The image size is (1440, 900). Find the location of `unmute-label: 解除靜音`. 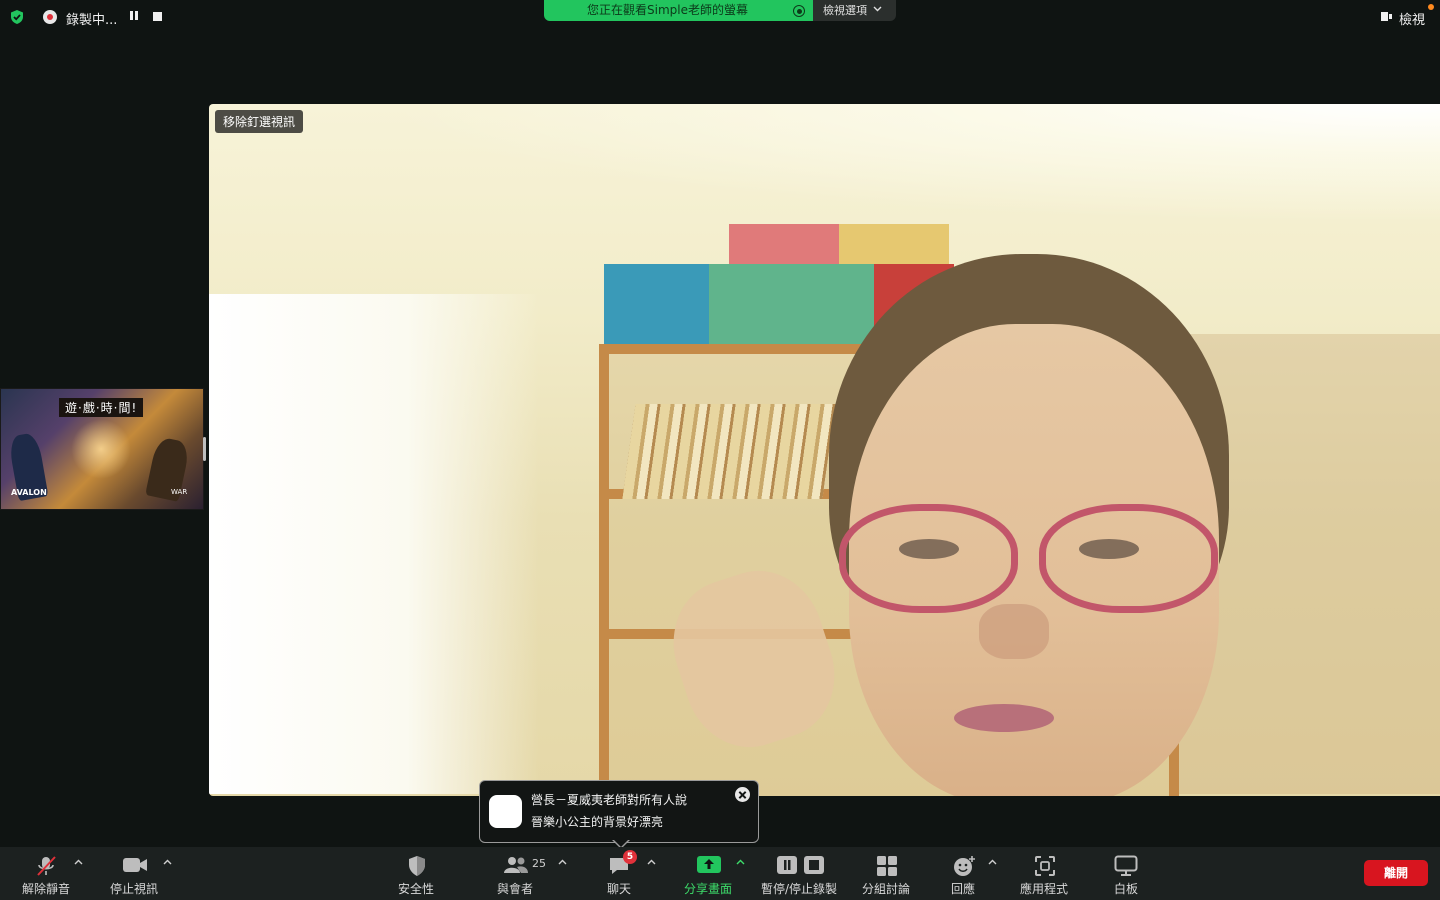

unmute-label: 解除靜音 is located at coordinates (46, 889).